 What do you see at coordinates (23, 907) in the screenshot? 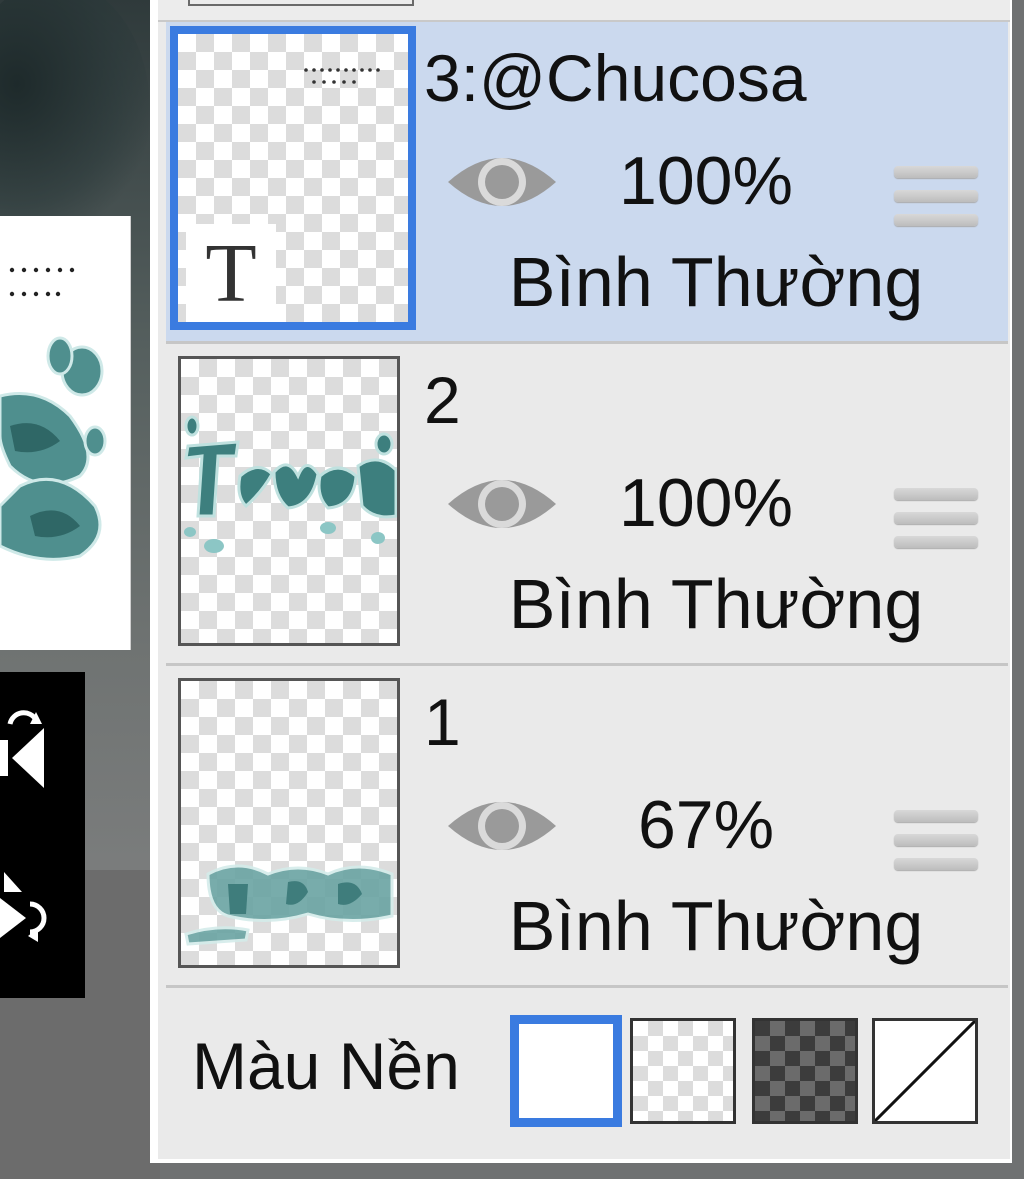
I see `rotate-icon` at bounding box center [23, 907].